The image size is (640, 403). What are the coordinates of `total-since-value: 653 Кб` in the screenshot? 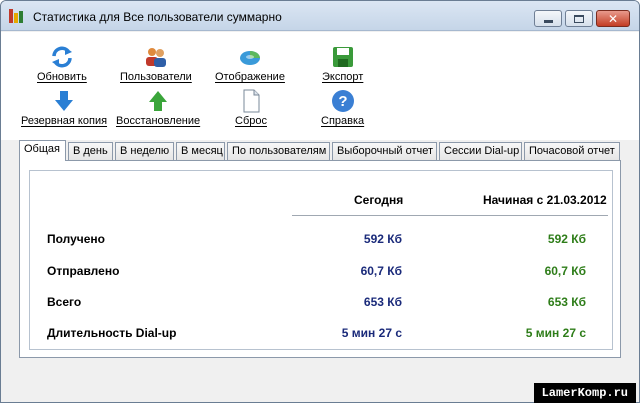 It's located at (566, 302).